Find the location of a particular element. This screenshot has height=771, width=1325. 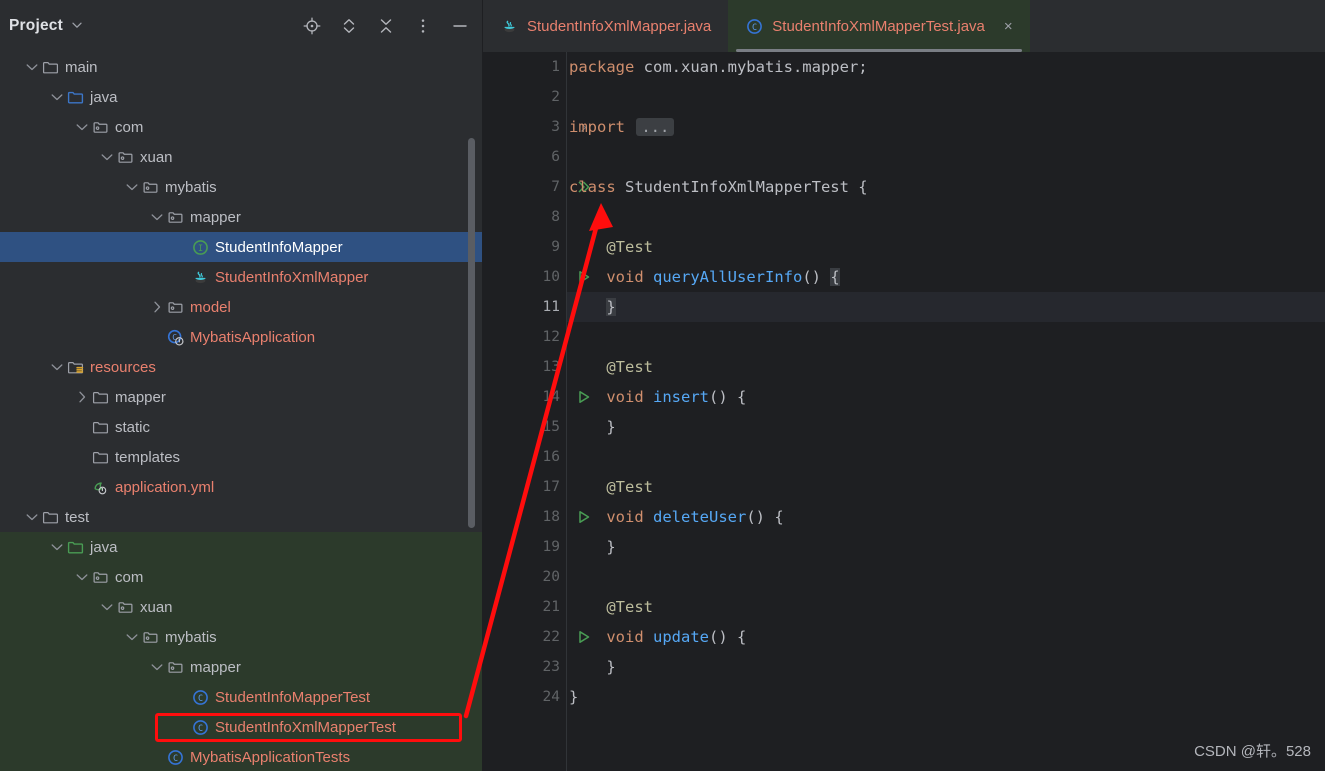

tree-node-label: application.yml is located at coordinates (165, 487).